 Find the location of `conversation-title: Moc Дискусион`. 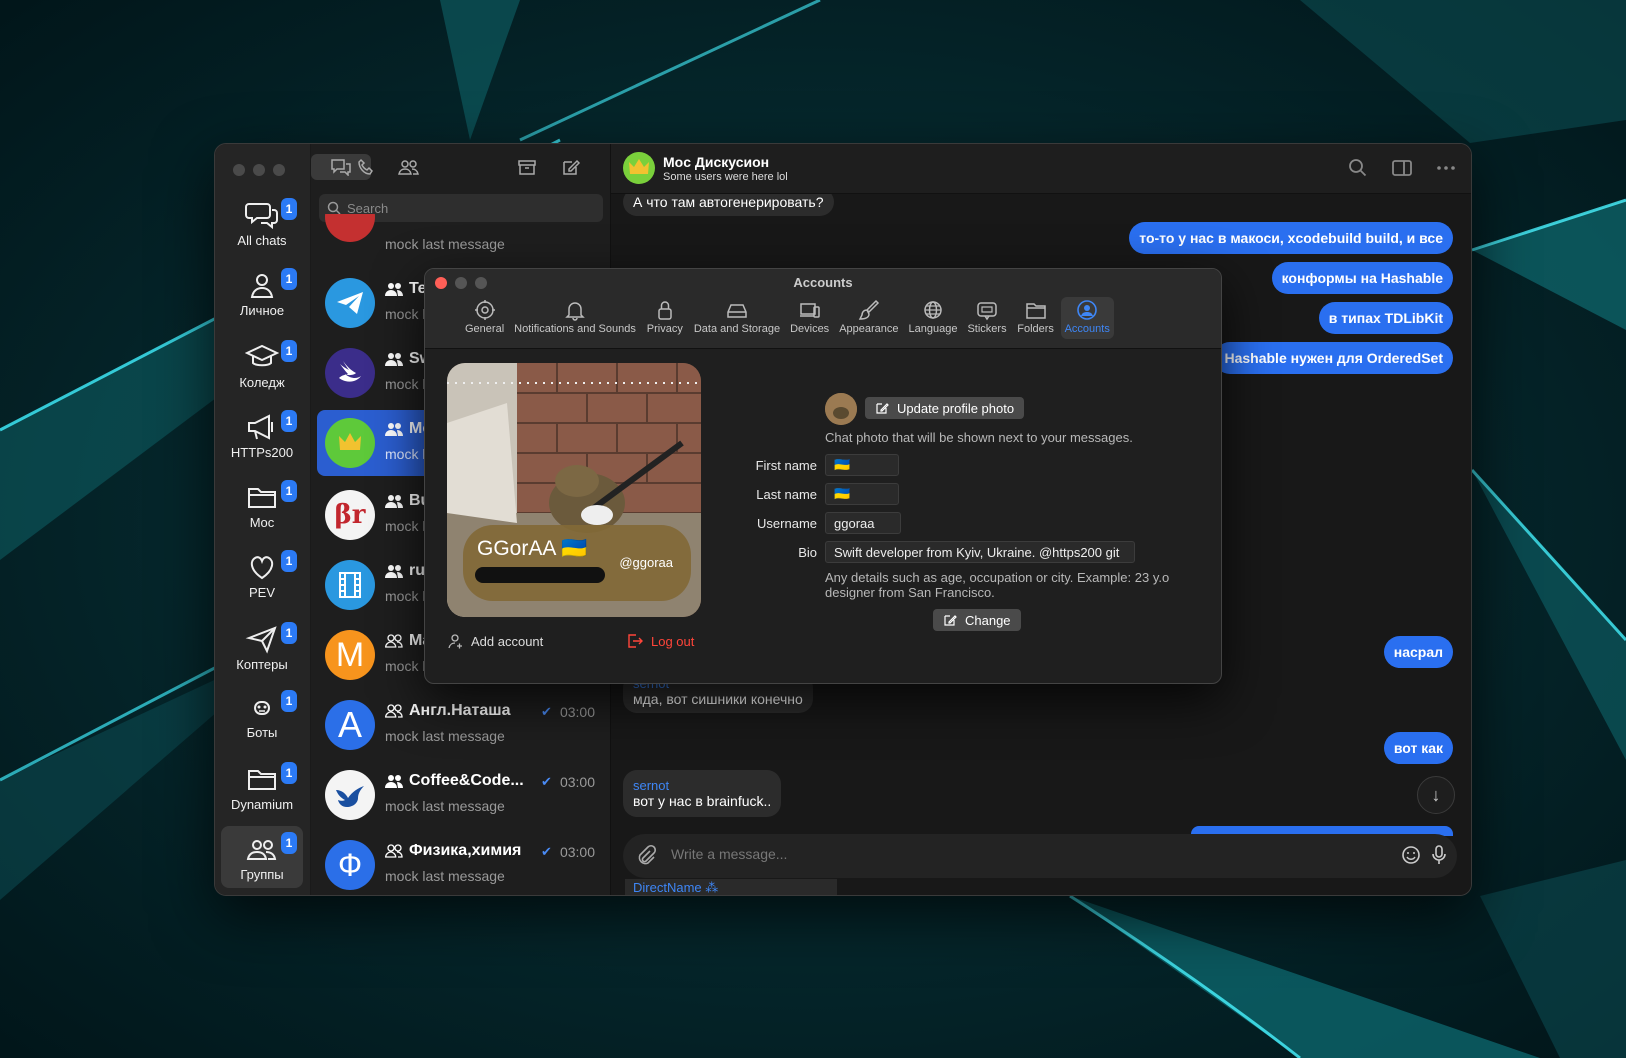

conversation-title: Moc Дискусион is located at coordinates (716, 162).